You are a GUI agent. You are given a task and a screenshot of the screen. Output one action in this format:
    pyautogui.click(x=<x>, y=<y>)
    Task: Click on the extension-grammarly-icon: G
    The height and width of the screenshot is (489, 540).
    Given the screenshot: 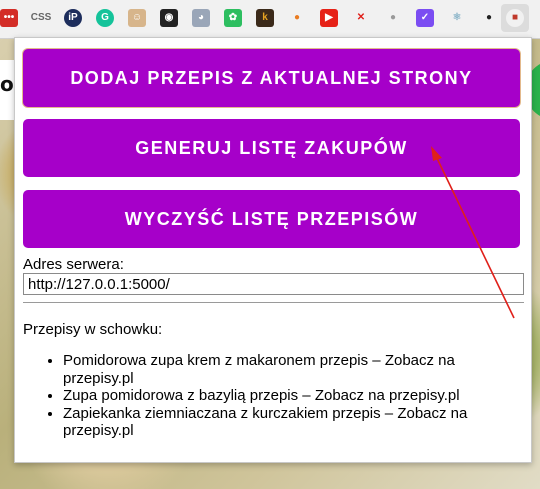 What is the action you would take?
    pyautogui.click(x=105, y=18)
    